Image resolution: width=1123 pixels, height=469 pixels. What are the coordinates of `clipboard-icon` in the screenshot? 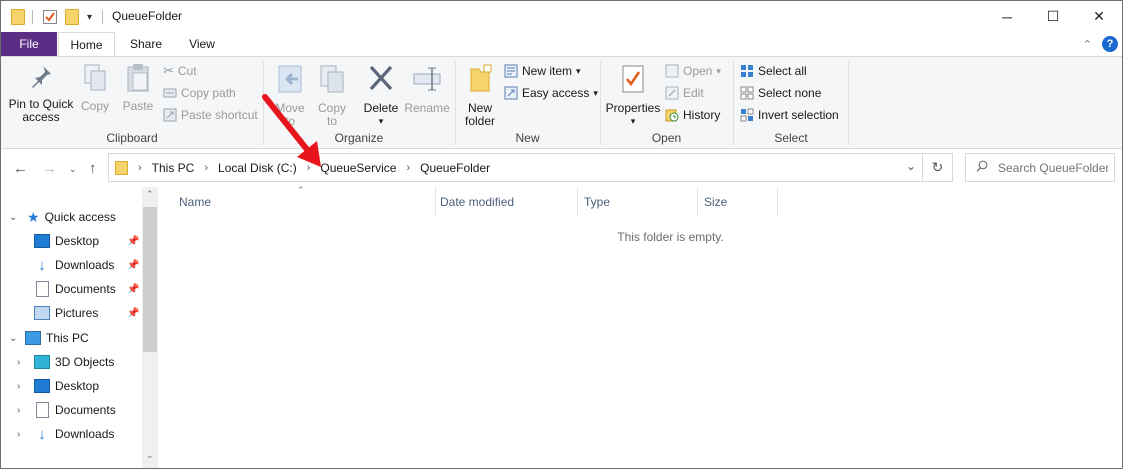 It's located at (138, 79).